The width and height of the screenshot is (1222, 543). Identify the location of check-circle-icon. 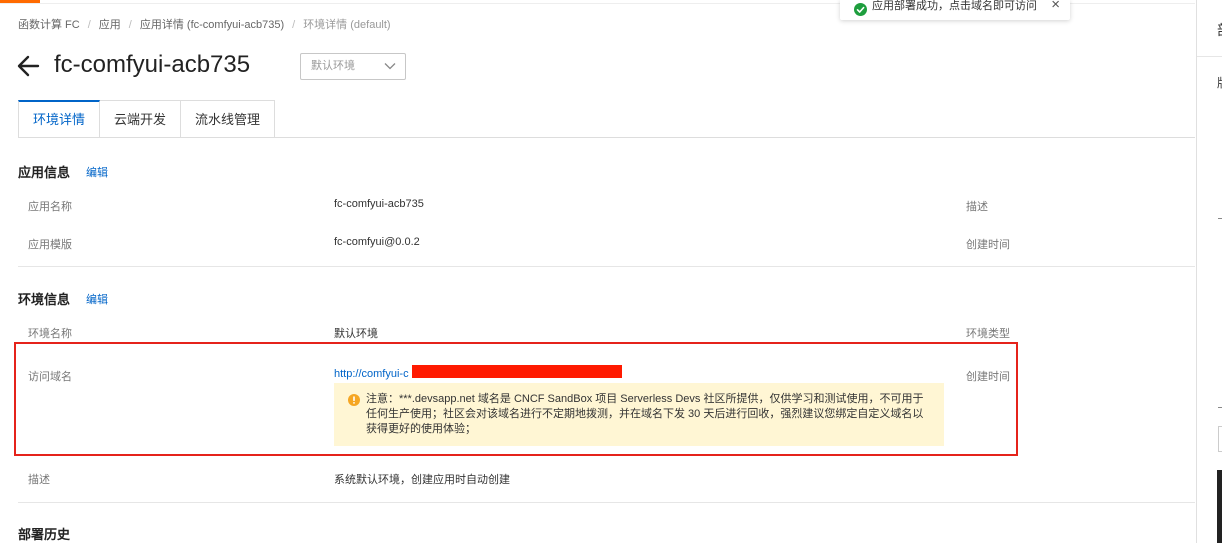
(860, 9).